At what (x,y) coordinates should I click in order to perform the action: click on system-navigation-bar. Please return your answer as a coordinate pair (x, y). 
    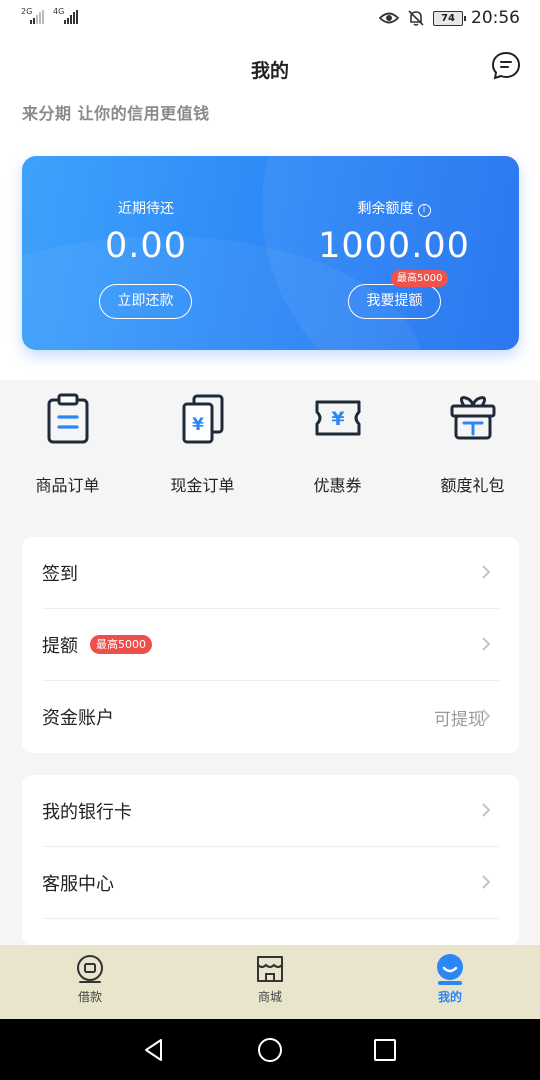
    Looking at the image, I should click on (270, 1049).